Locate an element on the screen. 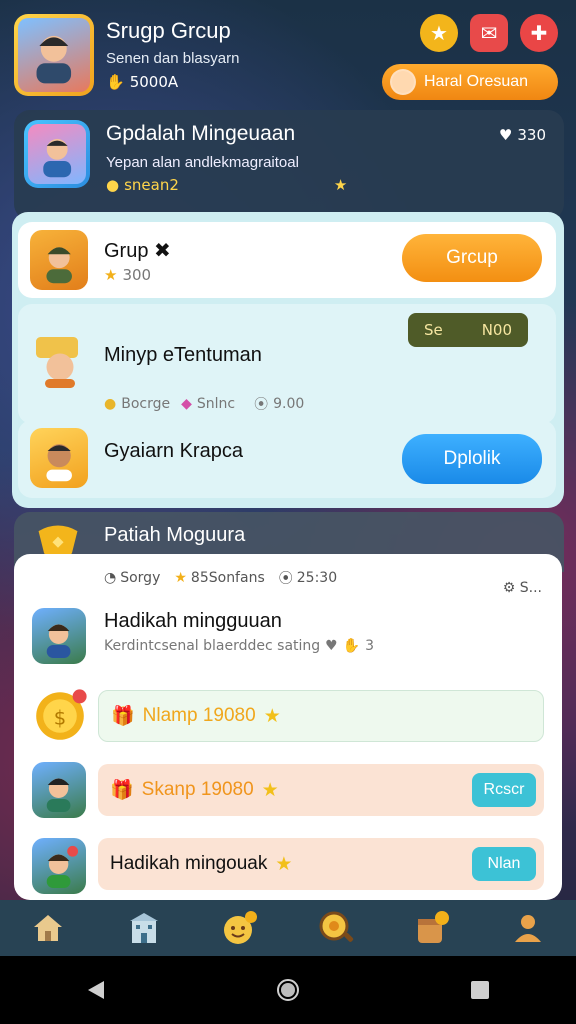  gold-coin-icon: $ is located at coordinates (60, 716).